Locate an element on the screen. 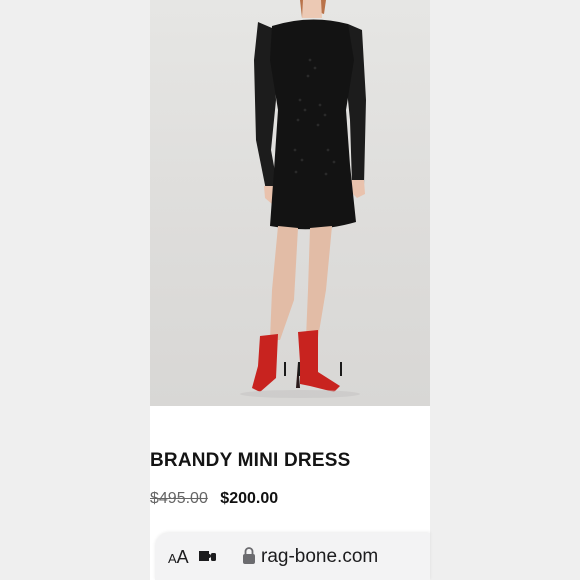  puzzle-icon is located at coordinates (207, 557).